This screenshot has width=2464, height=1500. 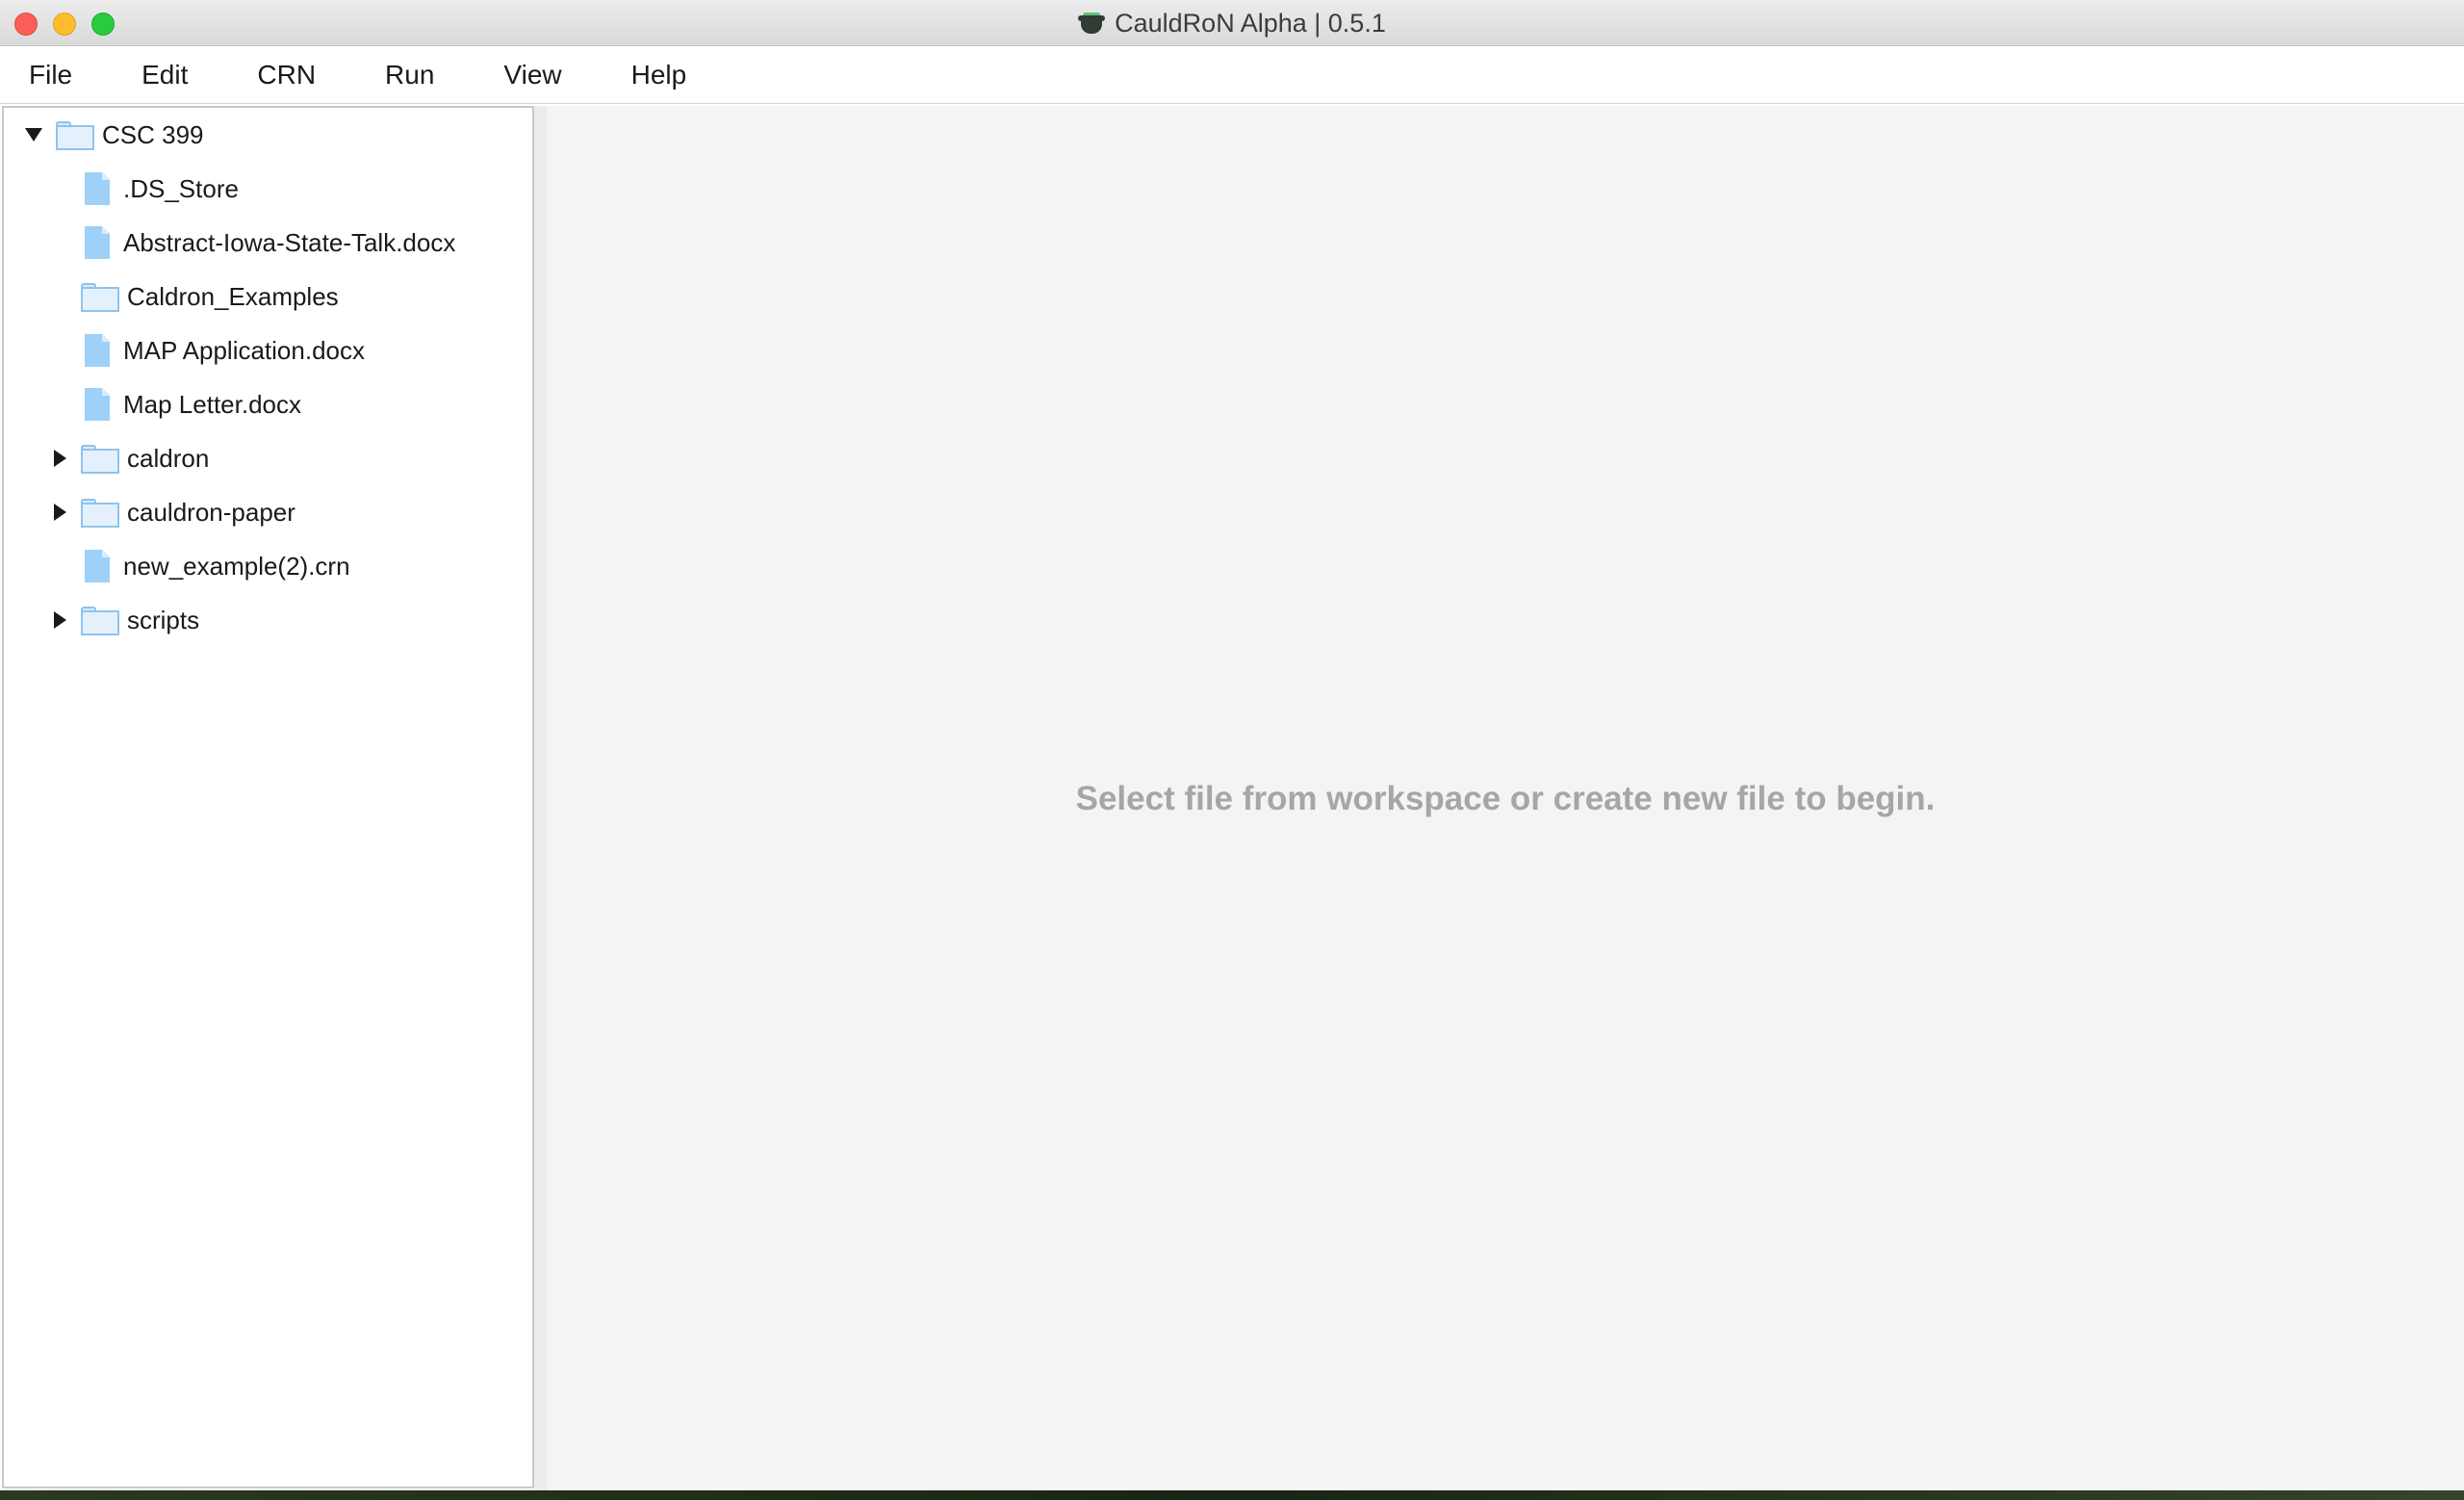 I want to click on tree-item-map-application: MAP Application.docx, so click(x=264, y=350).